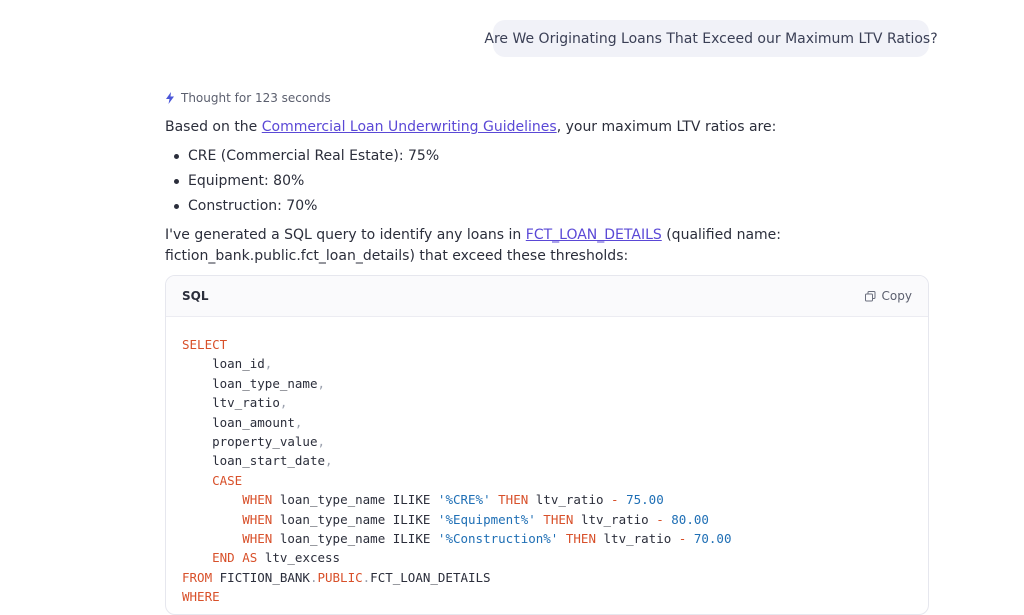 This screenshot has width=1024, height=615. Describe the element at coordinates (666, 127) in the screenshot. I see `intro-suffix: , your maximum LTV ratios are:` at that location.